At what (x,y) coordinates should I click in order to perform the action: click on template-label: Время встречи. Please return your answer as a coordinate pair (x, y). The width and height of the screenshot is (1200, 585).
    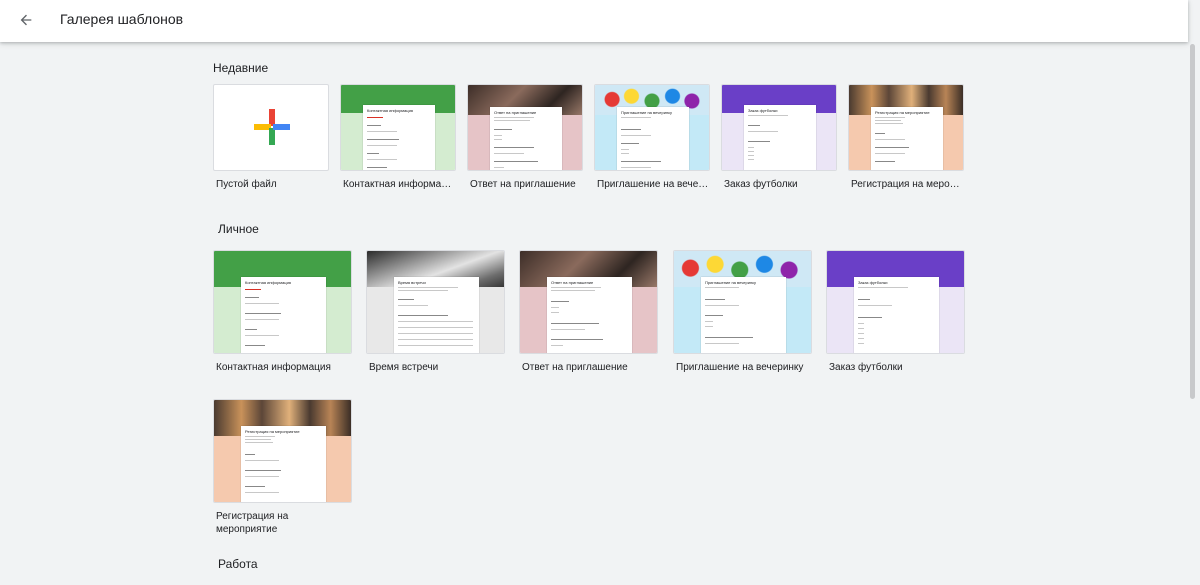
    Looking at the image, I should click on (404, 367).